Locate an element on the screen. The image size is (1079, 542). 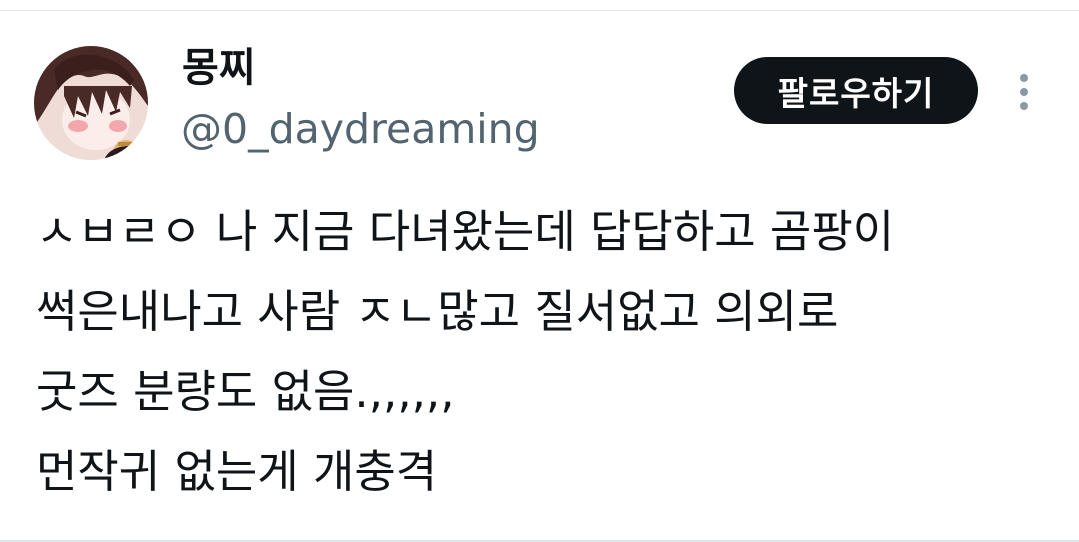
avatar-image is located at coordinates (91, 103).